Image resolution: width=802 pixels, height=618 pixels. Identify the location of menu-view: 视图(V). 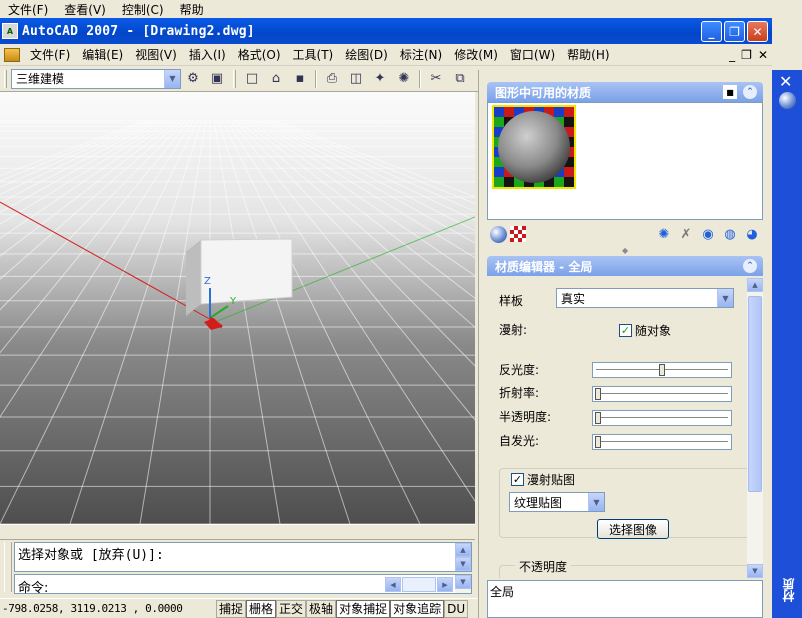
(156, 54).